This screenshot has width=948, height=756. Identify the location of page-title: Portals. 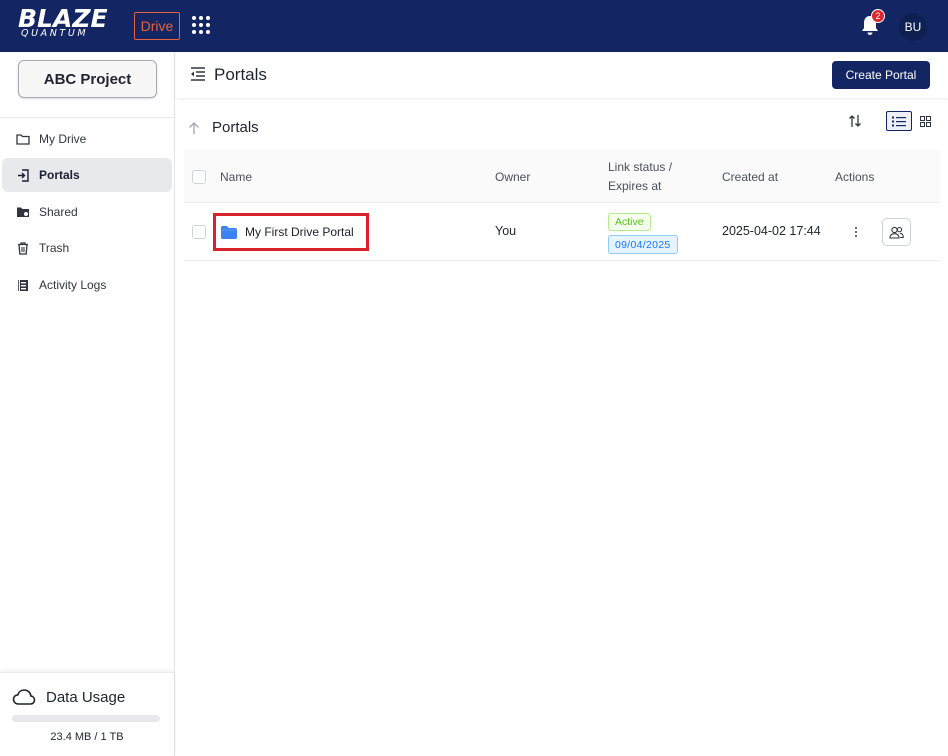
(240, 74).